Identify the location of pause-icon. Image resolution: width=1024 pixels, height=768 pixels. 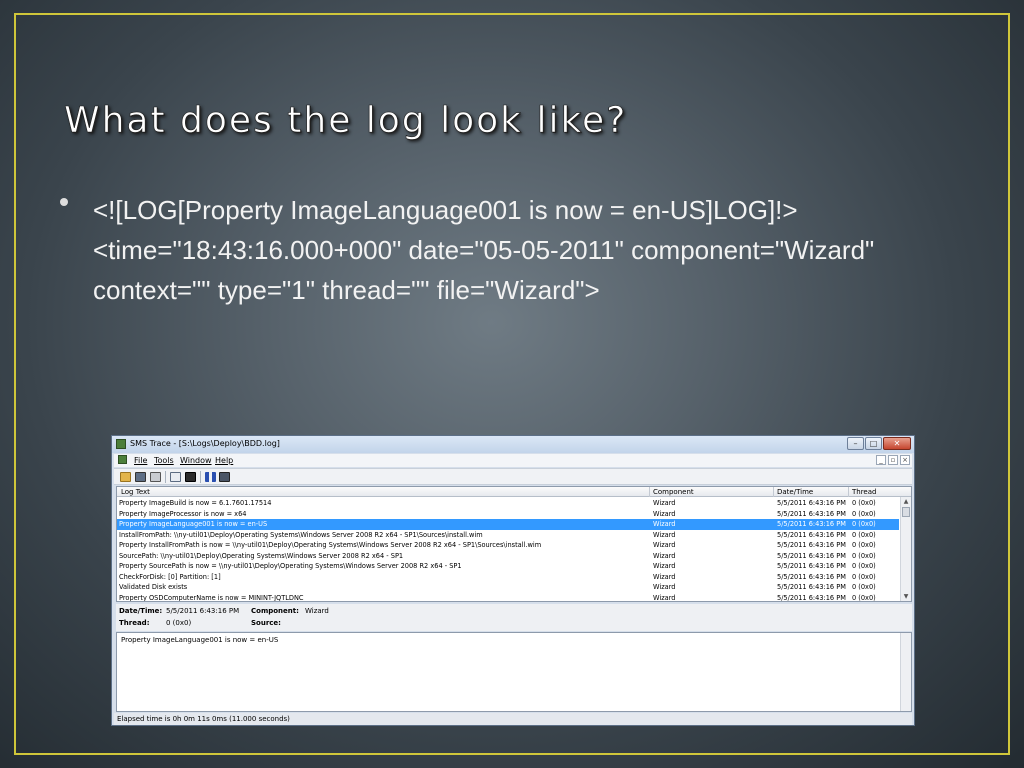
(210, 477).